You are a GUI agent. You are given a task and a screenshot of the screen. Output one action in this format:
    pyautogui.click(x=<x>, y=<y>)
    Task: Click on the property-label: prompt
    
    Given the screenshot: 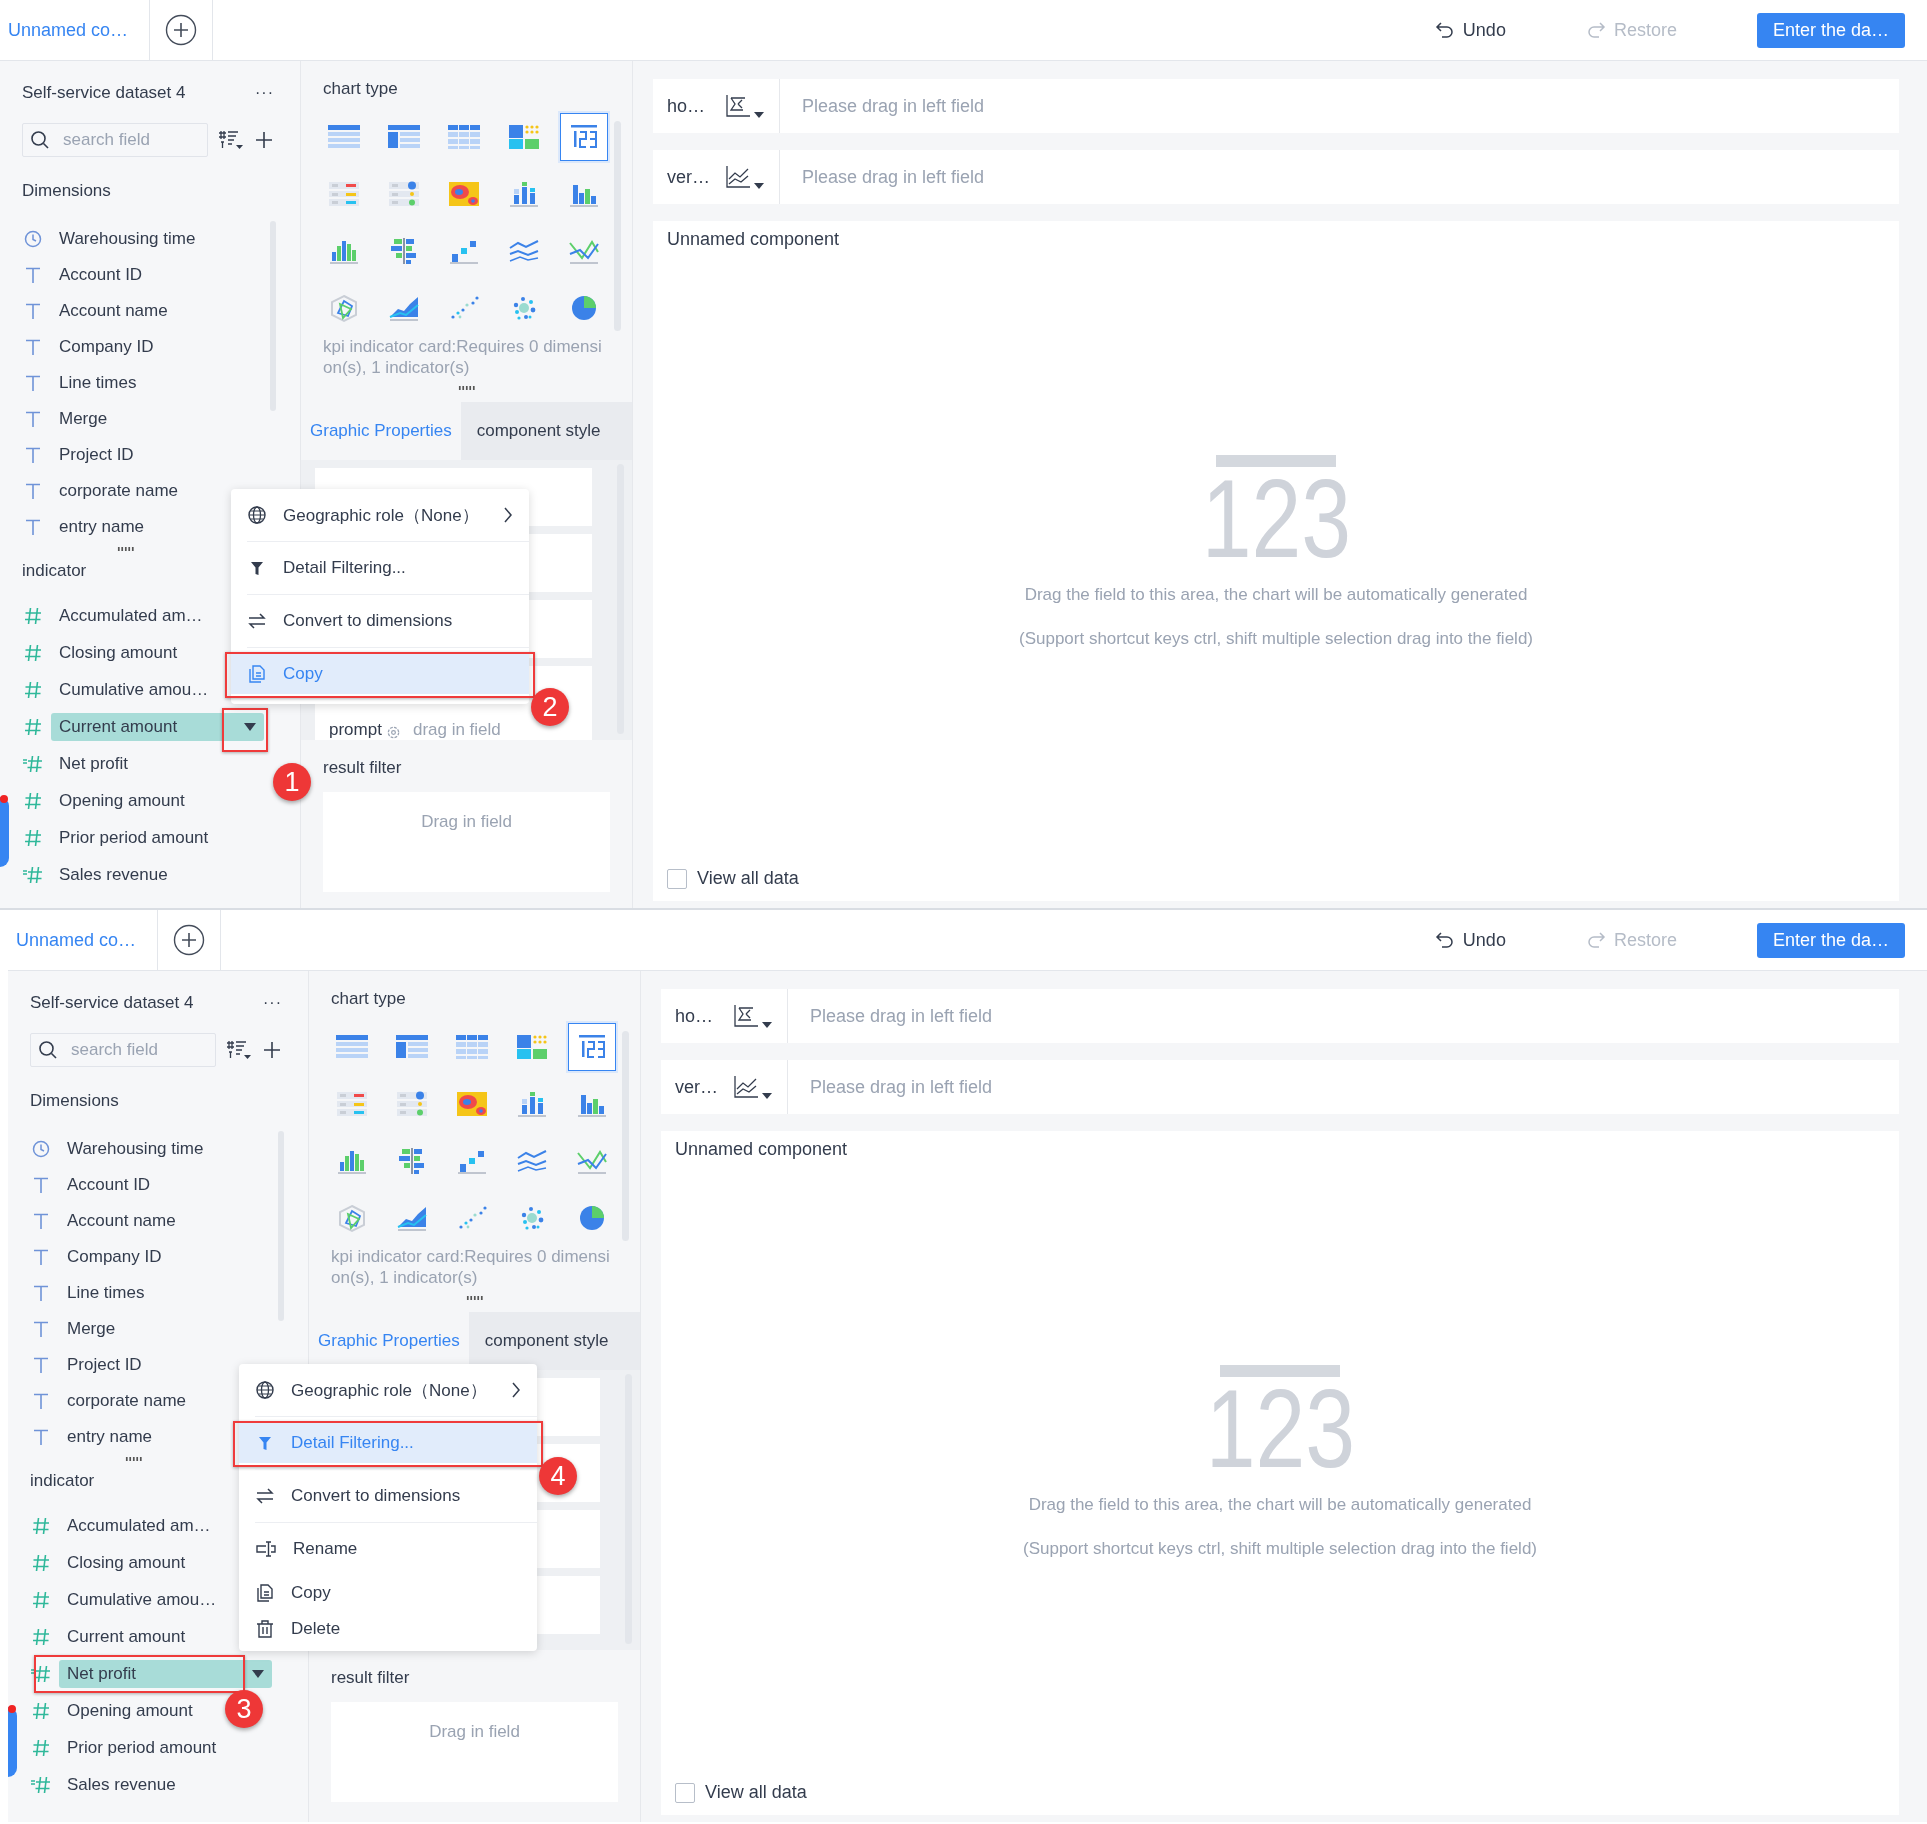 What is the action you would take?
    pyautogui.click(x=355, y=730)
    